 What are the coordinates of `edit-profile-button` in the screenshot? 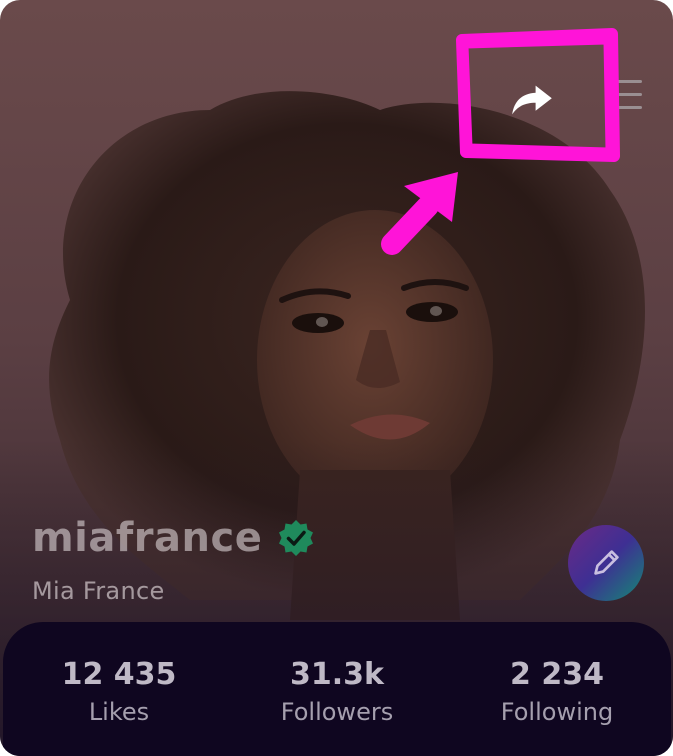 It's located at (606, 563).